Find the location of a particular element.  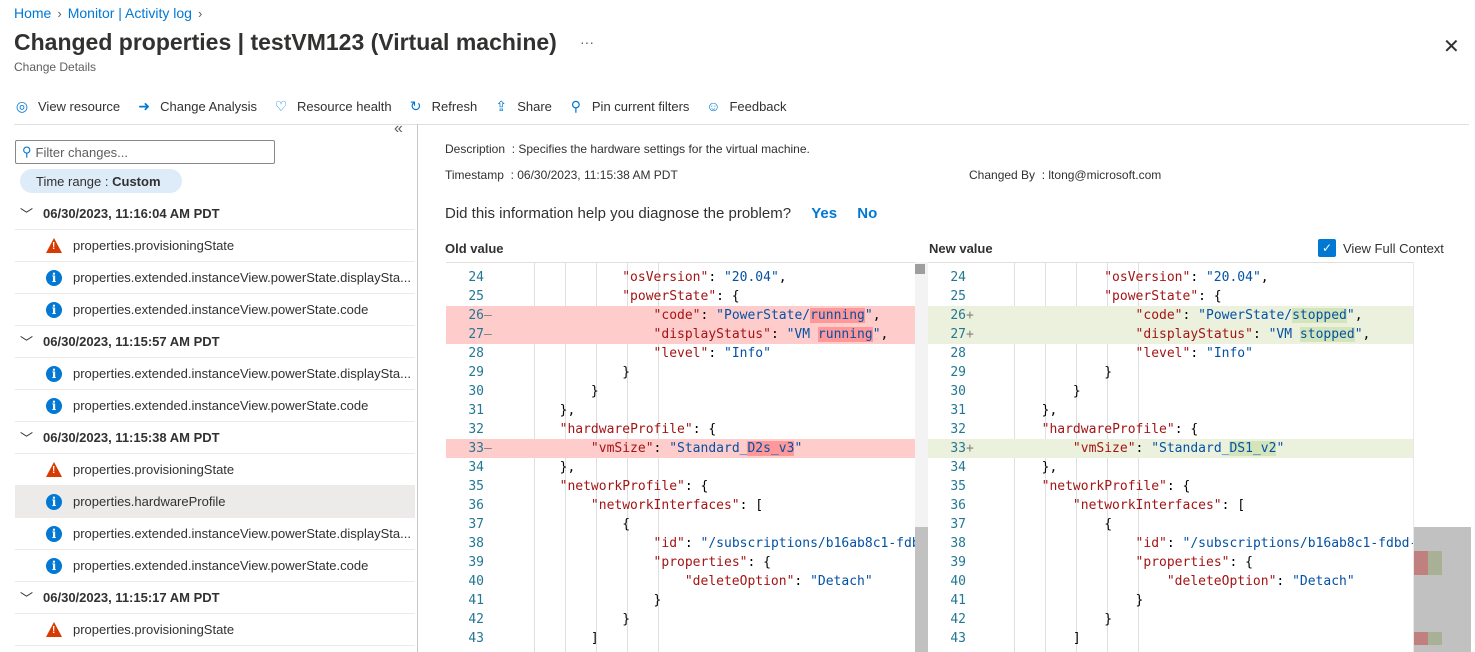

toolbar-label: Share is located at coordinates (534, 106).